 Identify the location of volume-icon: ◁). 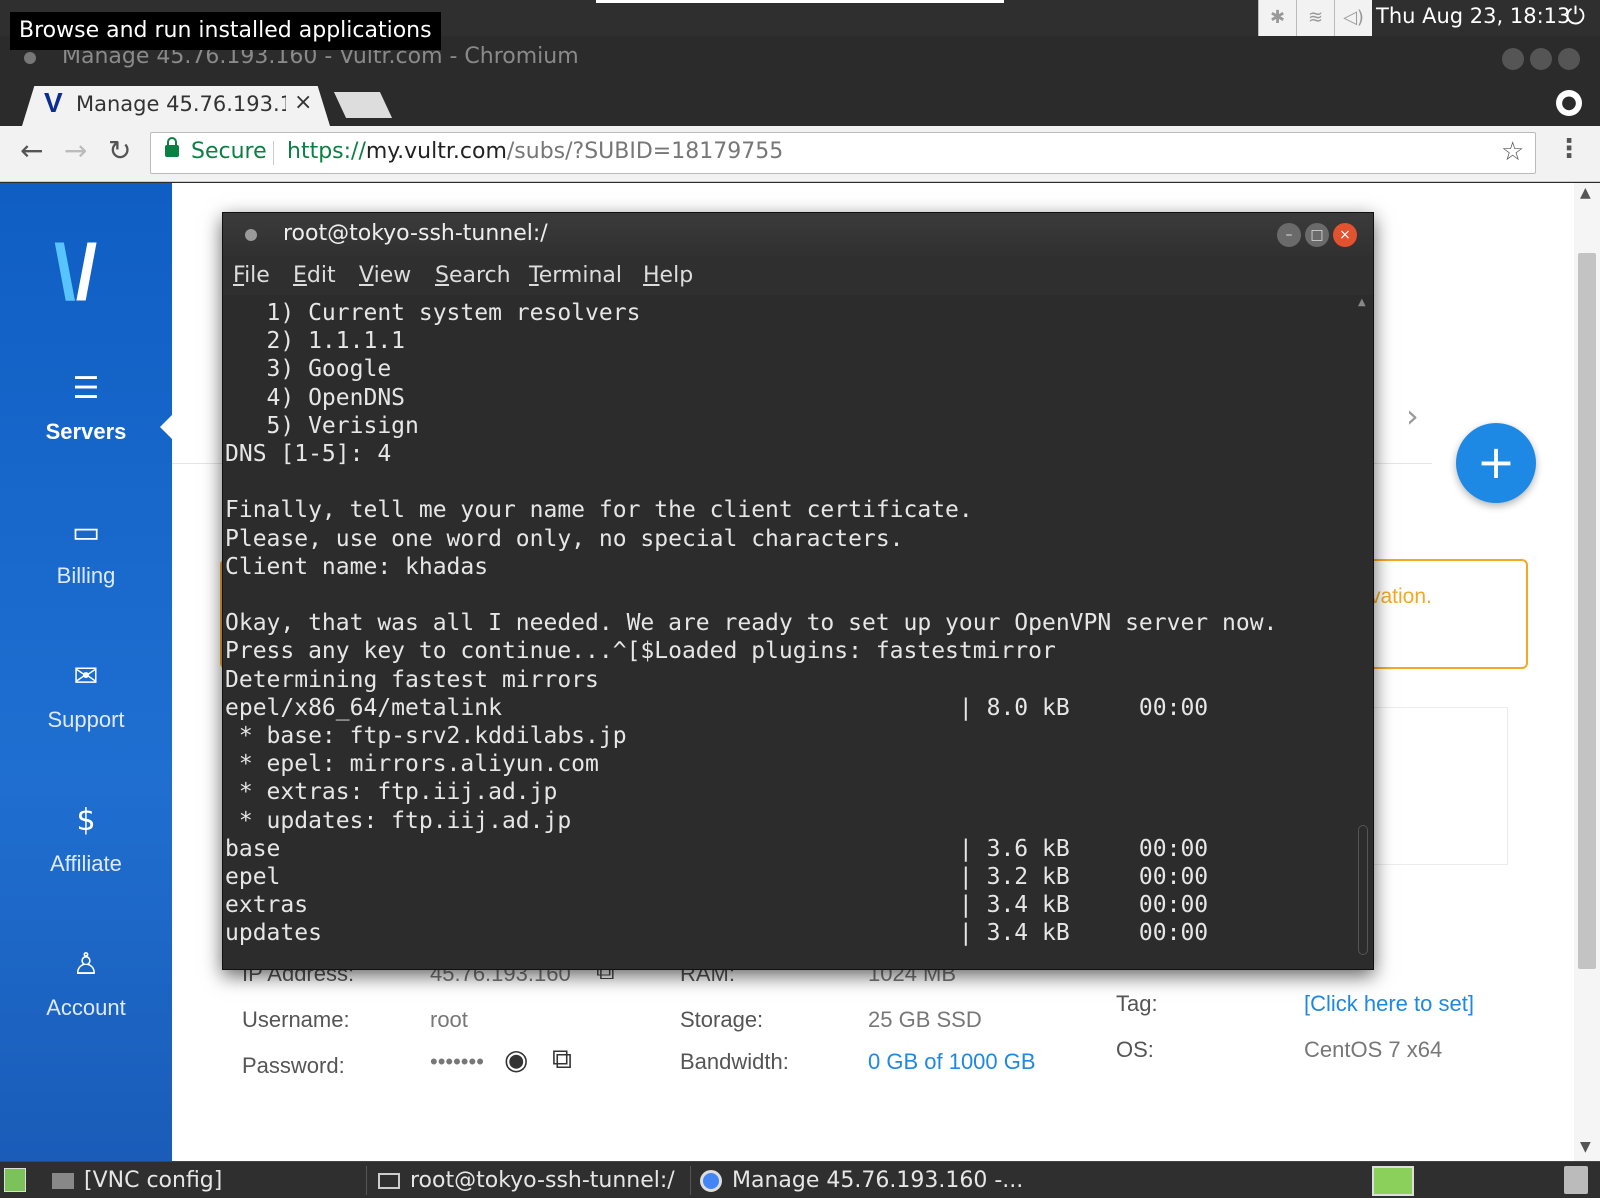
(1353, 18).